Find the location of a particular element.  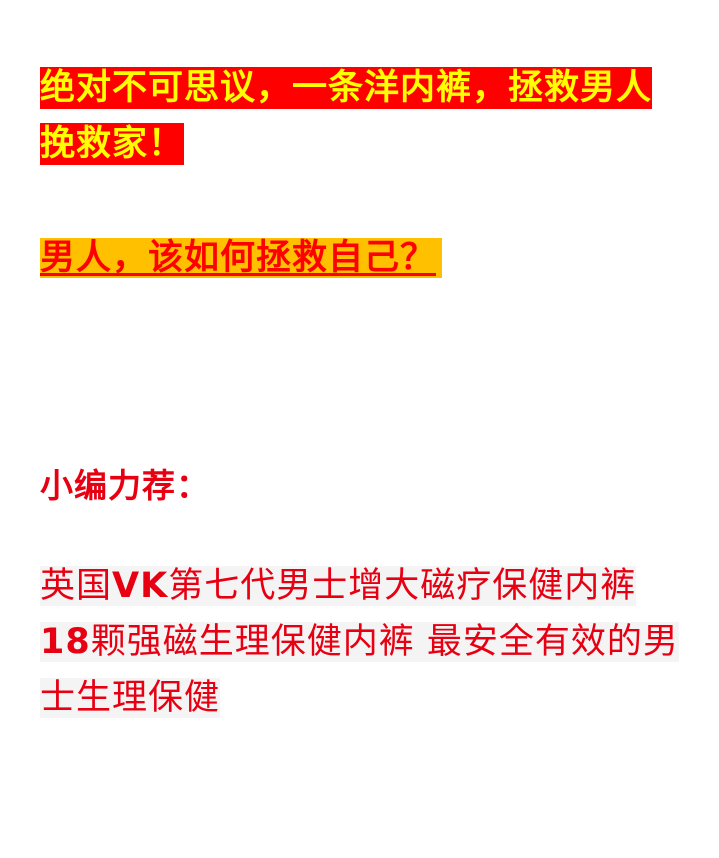

product-line-2: 18颗强磁生理保健内裤 最安全有效的男士生理保健 is located at coordinates (359, 670).